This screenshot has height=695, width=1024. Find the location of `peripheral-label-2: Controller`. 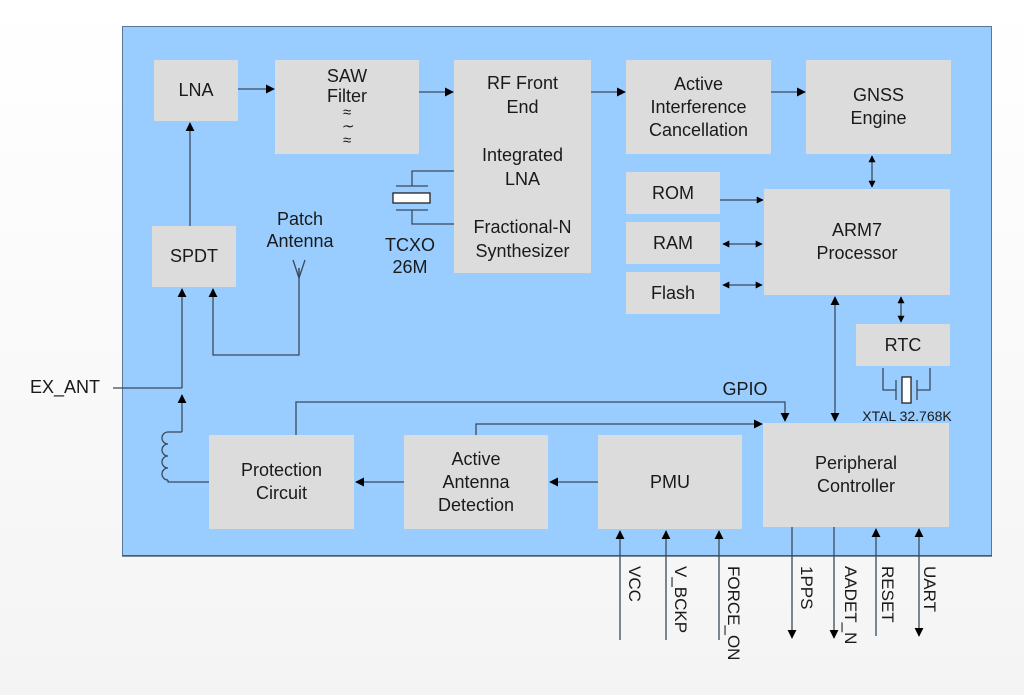

peripheral-label-2: Controller is located at coordinates (856, 486).